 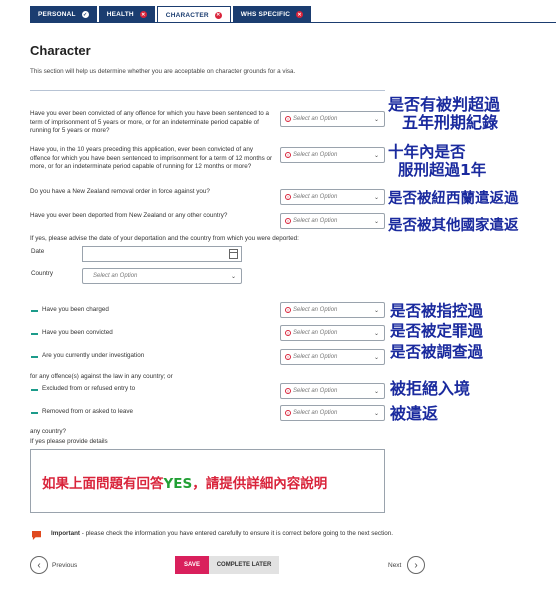 I want to click on any-country-text: any country?, so click(x=48, y=431).